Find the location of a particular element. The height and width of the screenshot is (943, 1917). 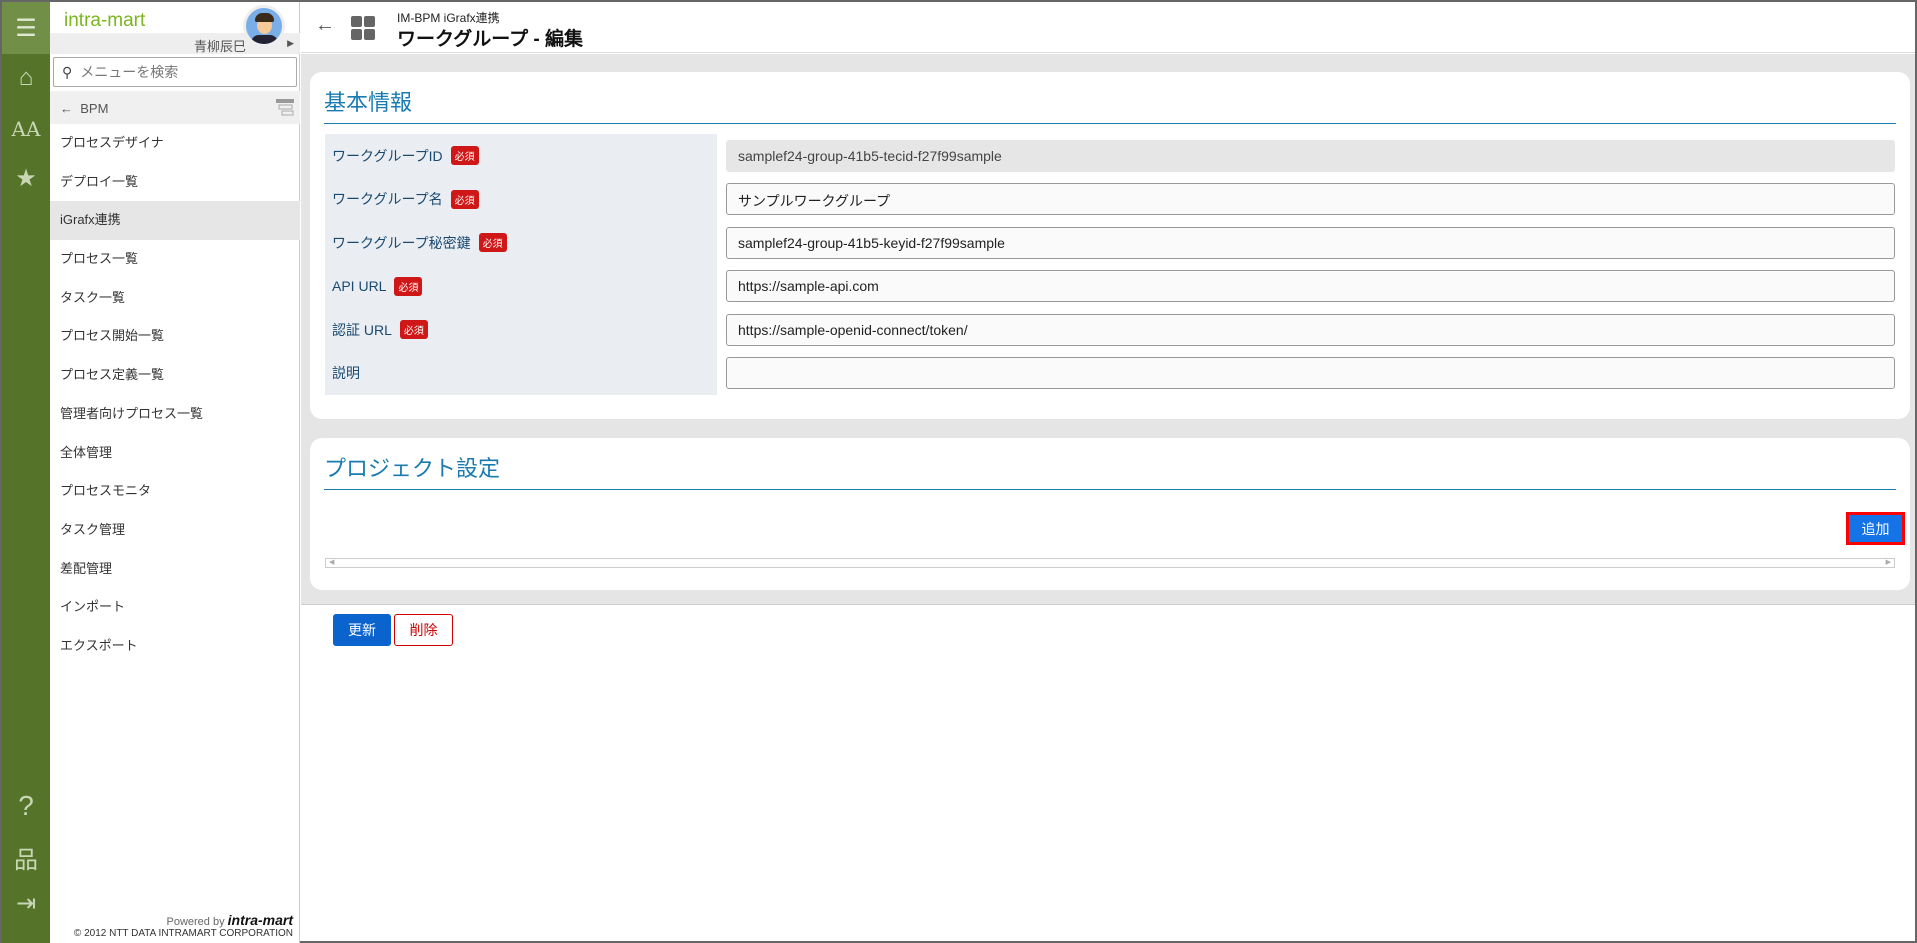

menu-icon: ☰ is located at coordinates (26, 28).